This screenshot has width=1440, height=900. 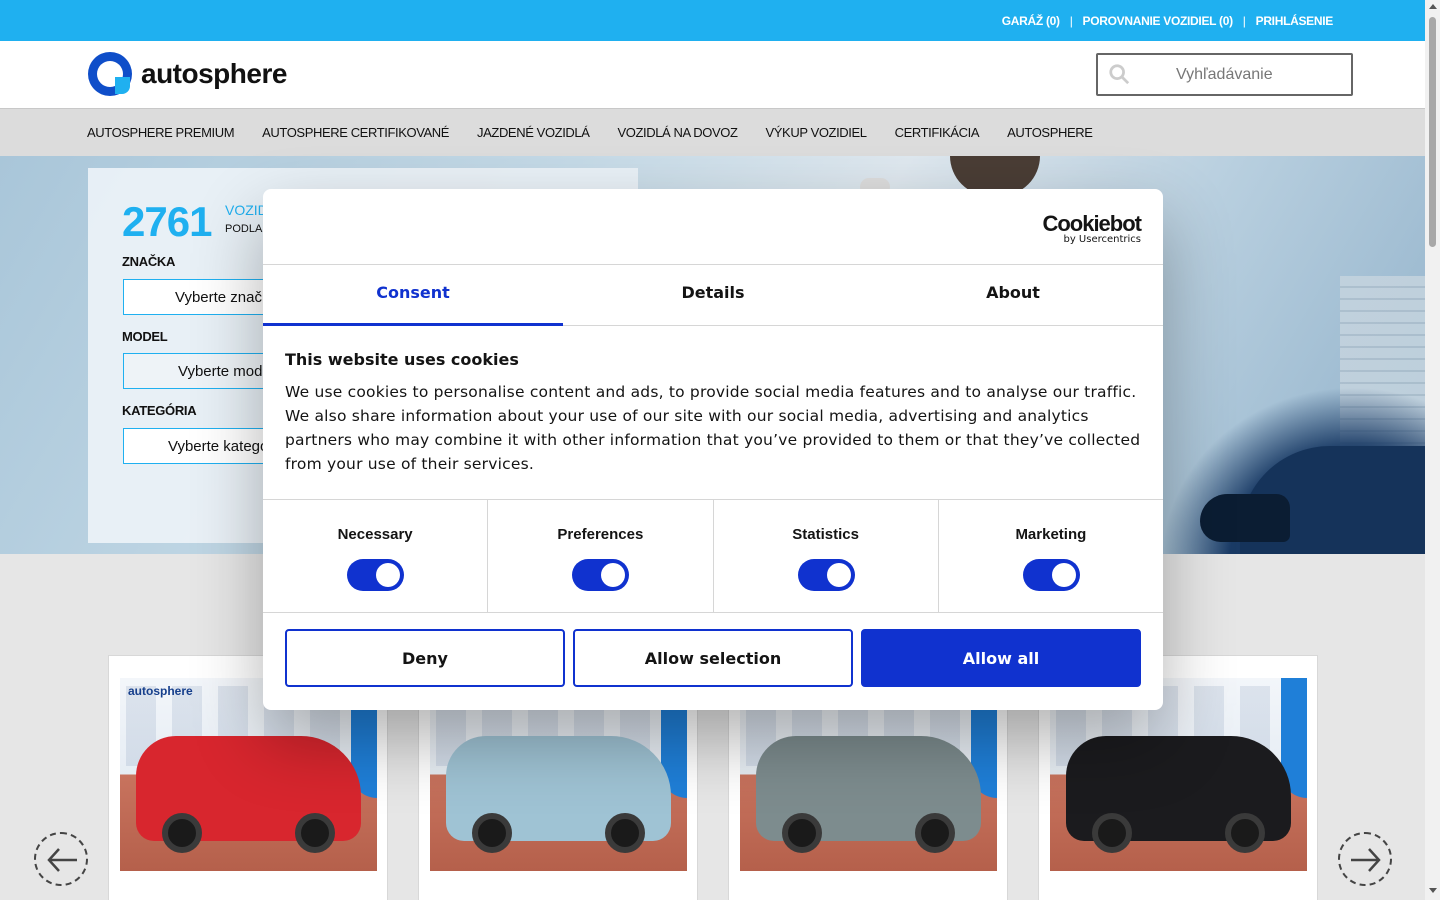 I want to click on necessary-switch, so click(x=376, y=575).